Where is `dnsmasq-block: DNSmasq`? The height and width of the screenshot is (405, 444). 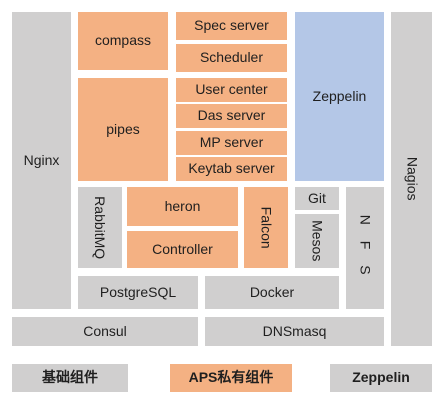 dnsmasq-block: DNSmasq is located at coordinates (294, 331).